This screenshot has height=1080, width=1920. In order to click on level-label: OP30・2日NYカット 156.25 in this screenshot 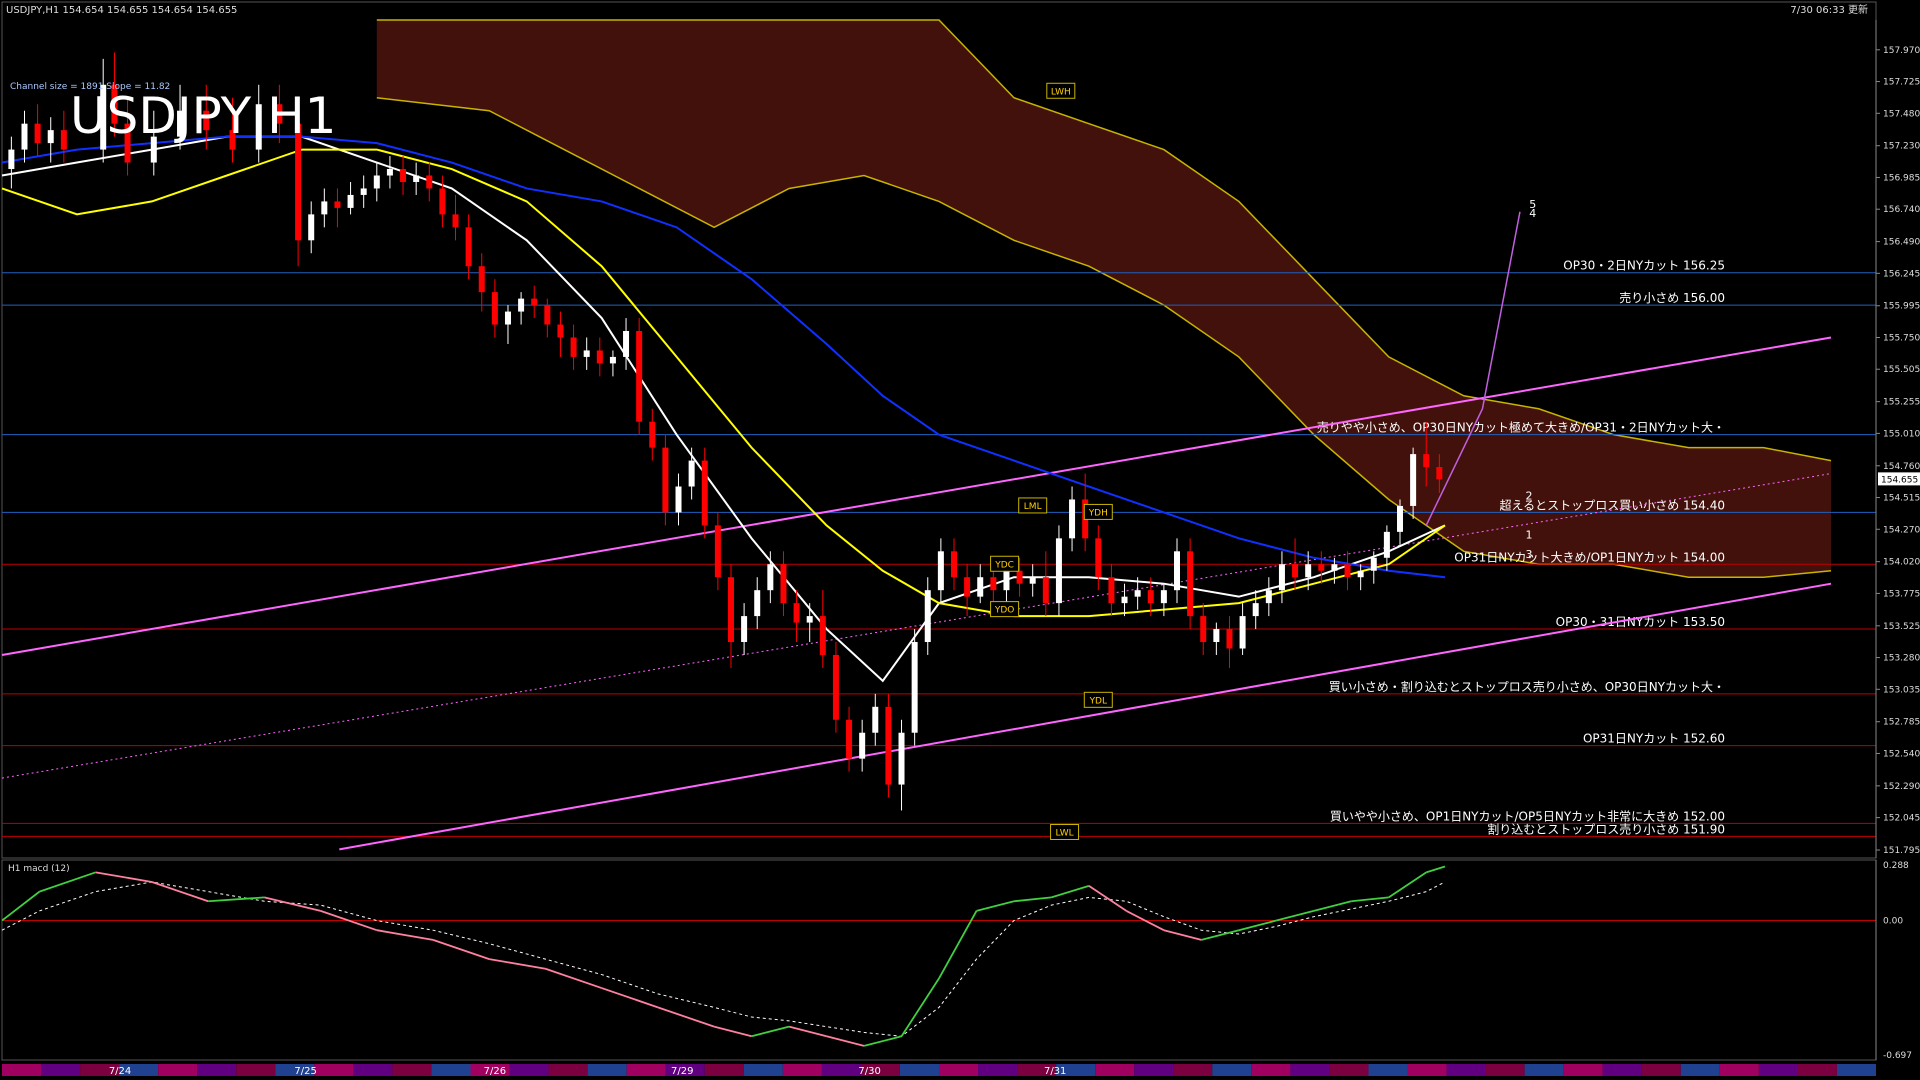, I will do `click(1644, 266)`.